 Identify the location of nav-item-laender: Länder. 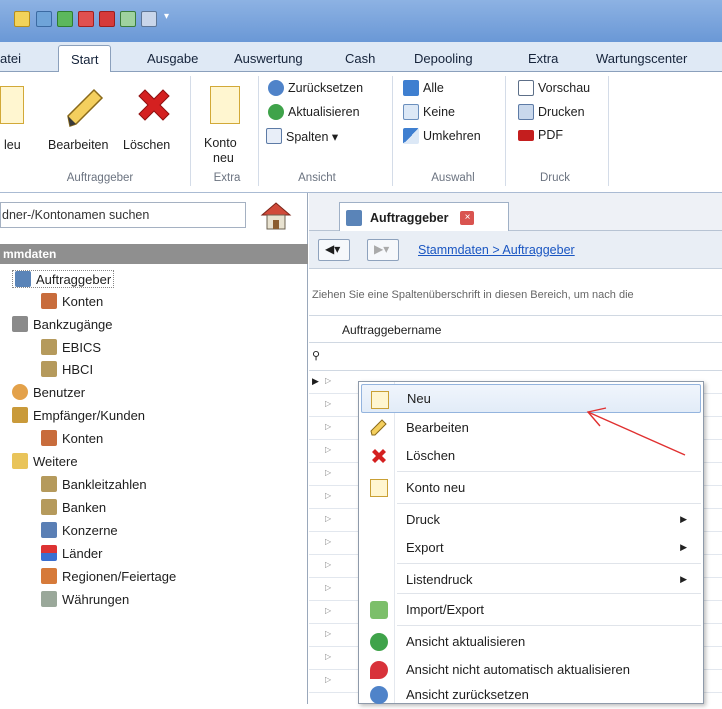
(71, 553).